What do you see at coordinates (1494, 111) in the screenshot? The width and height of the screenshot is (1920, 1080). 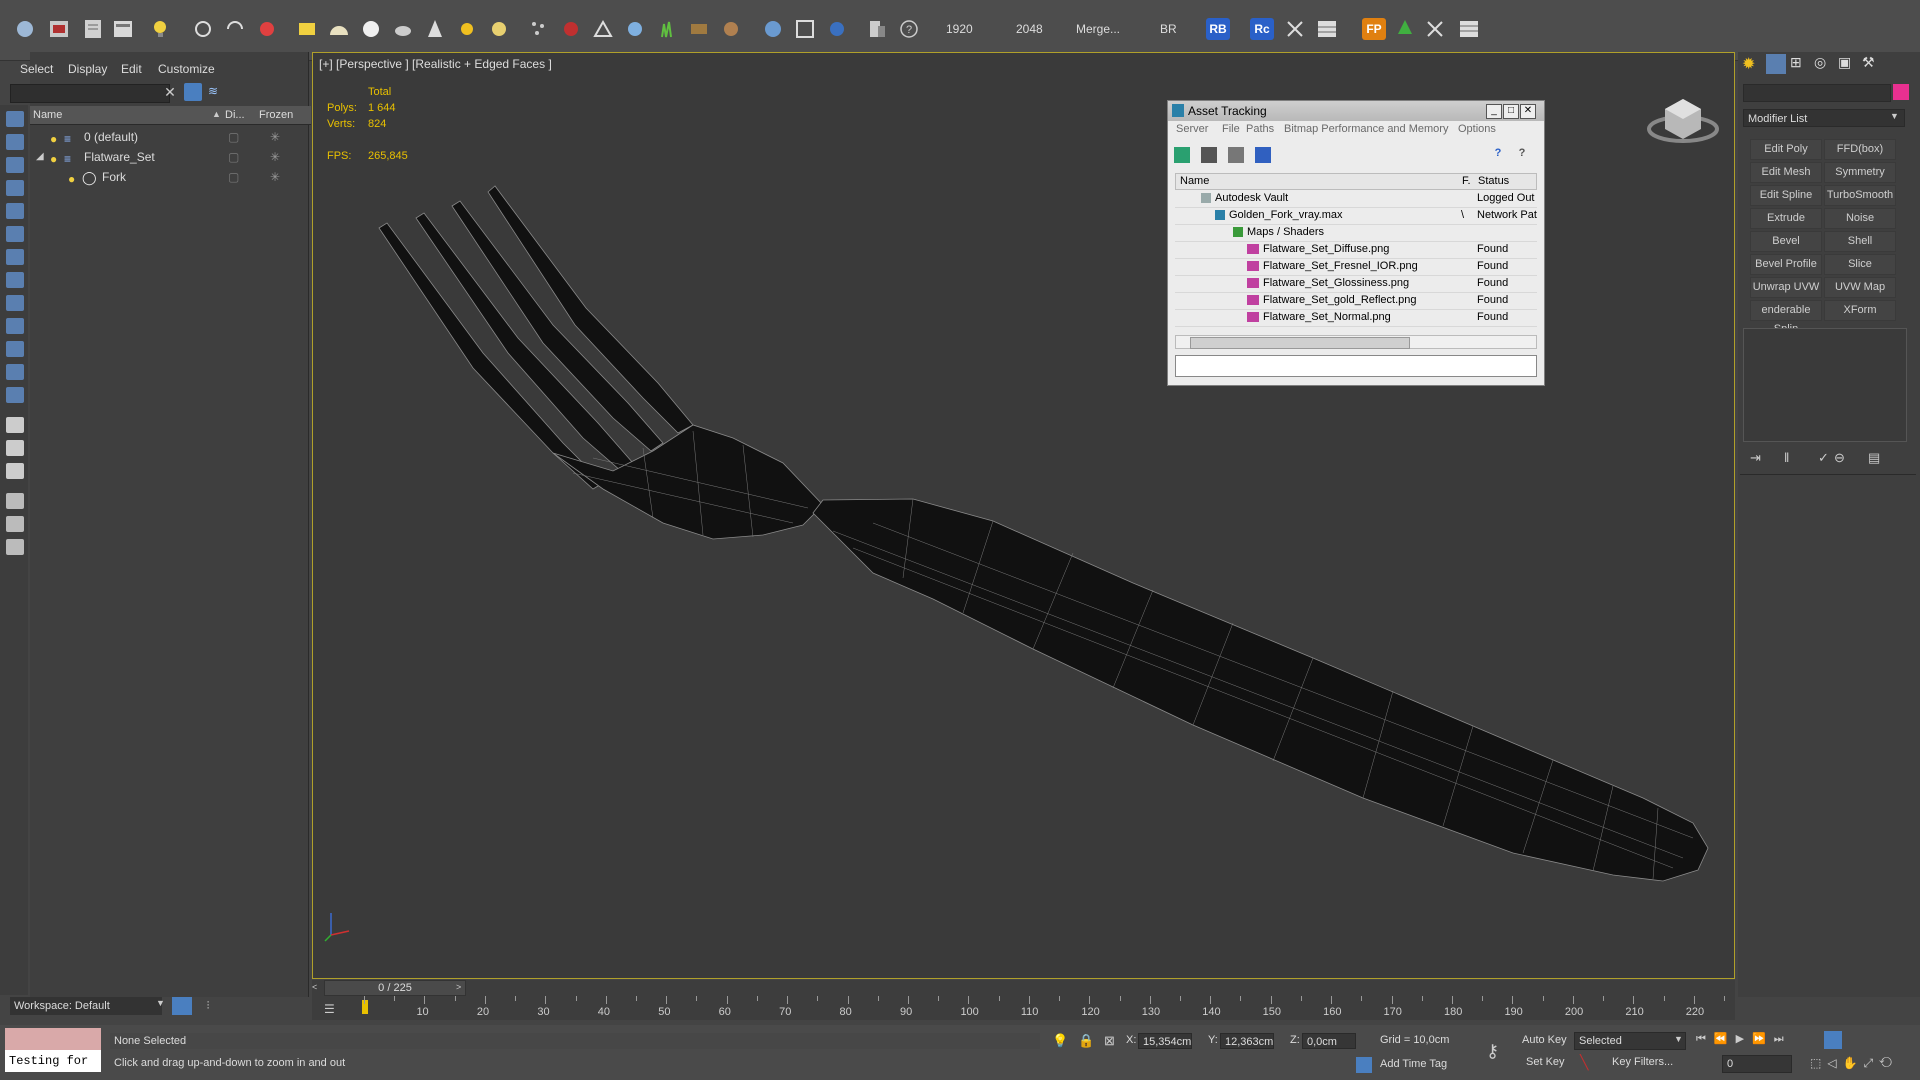 I see `minimize-icon: _` at bounding box center [1494, 111].